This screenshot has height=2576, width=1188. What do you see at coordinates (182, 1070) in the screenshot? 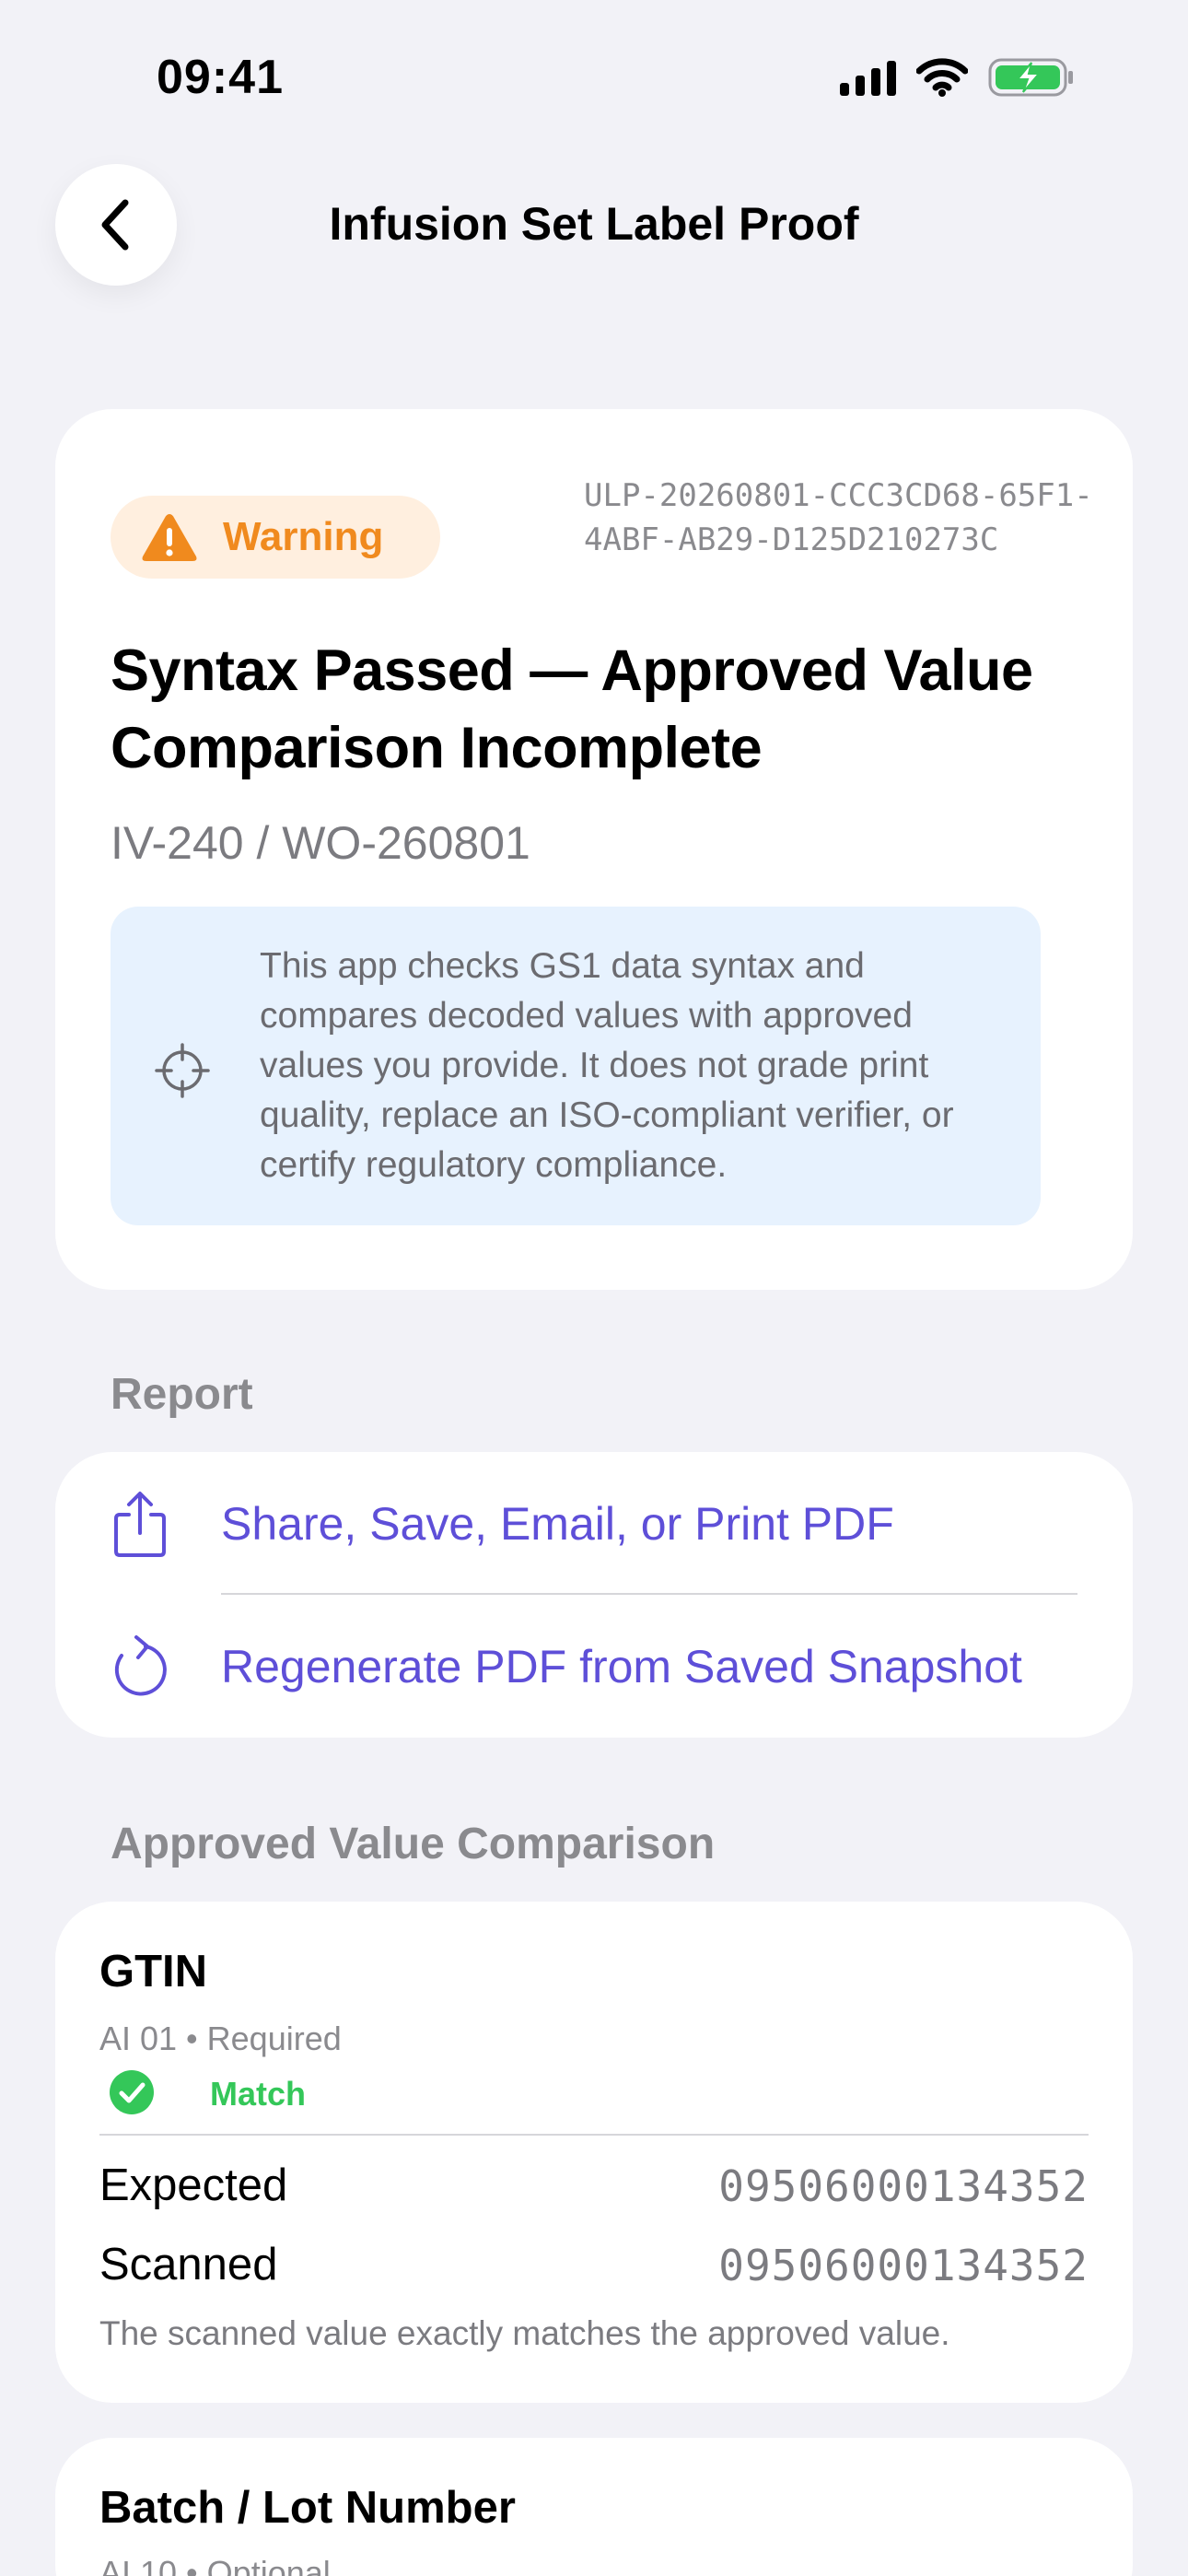
I see `crosshair-icon` at bounding box center [182, 1070].